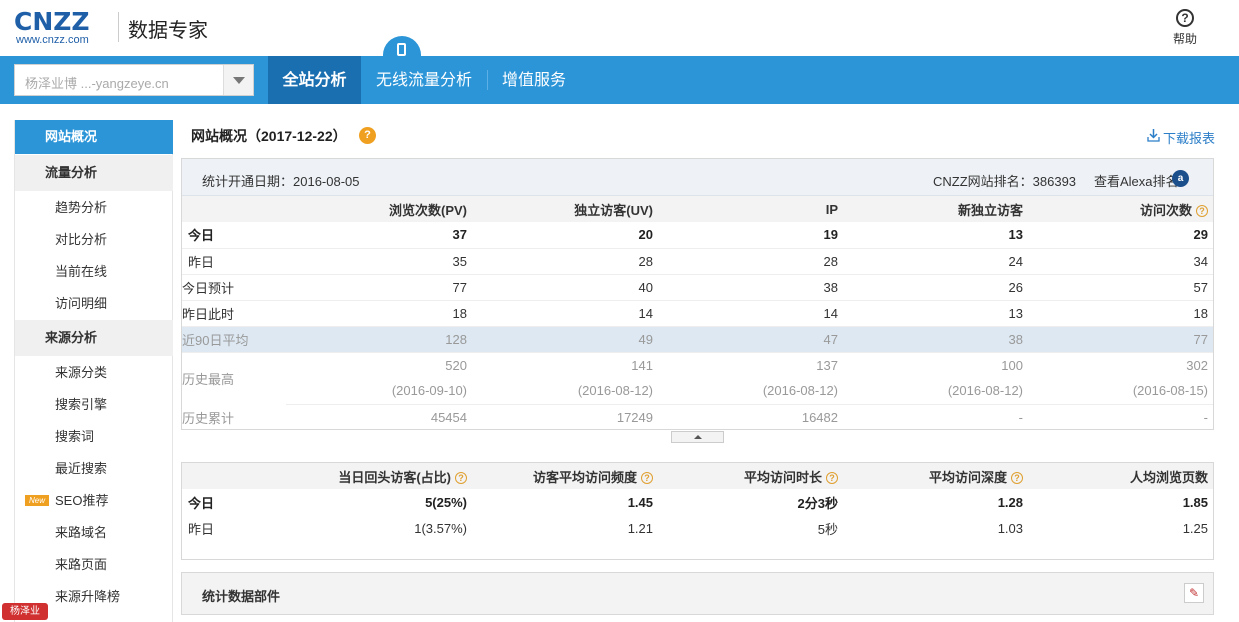 Image resolution: width=1239 pixels, height=622 pixels. I want to click on cnzz-logo: CNZZ www.cnzz.com, so click(64, 26).